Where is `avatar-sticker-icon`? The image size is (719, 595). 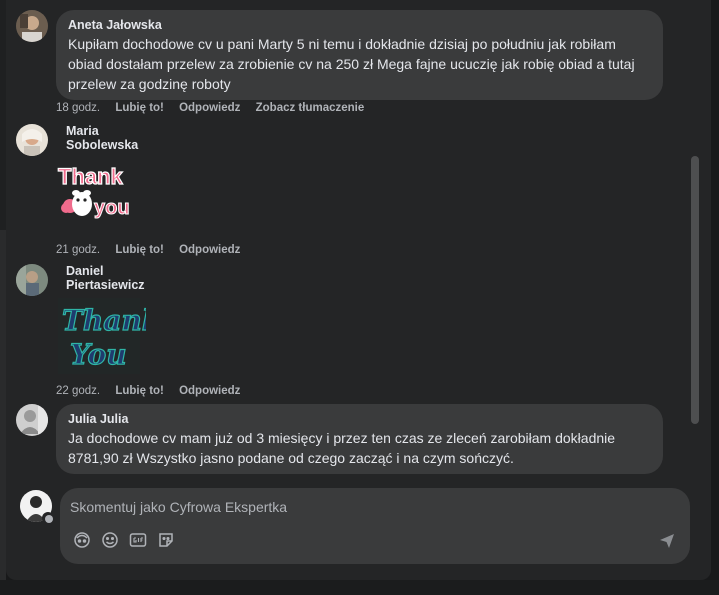 avatar-sticker-icon is located at coordinates (82, 540).